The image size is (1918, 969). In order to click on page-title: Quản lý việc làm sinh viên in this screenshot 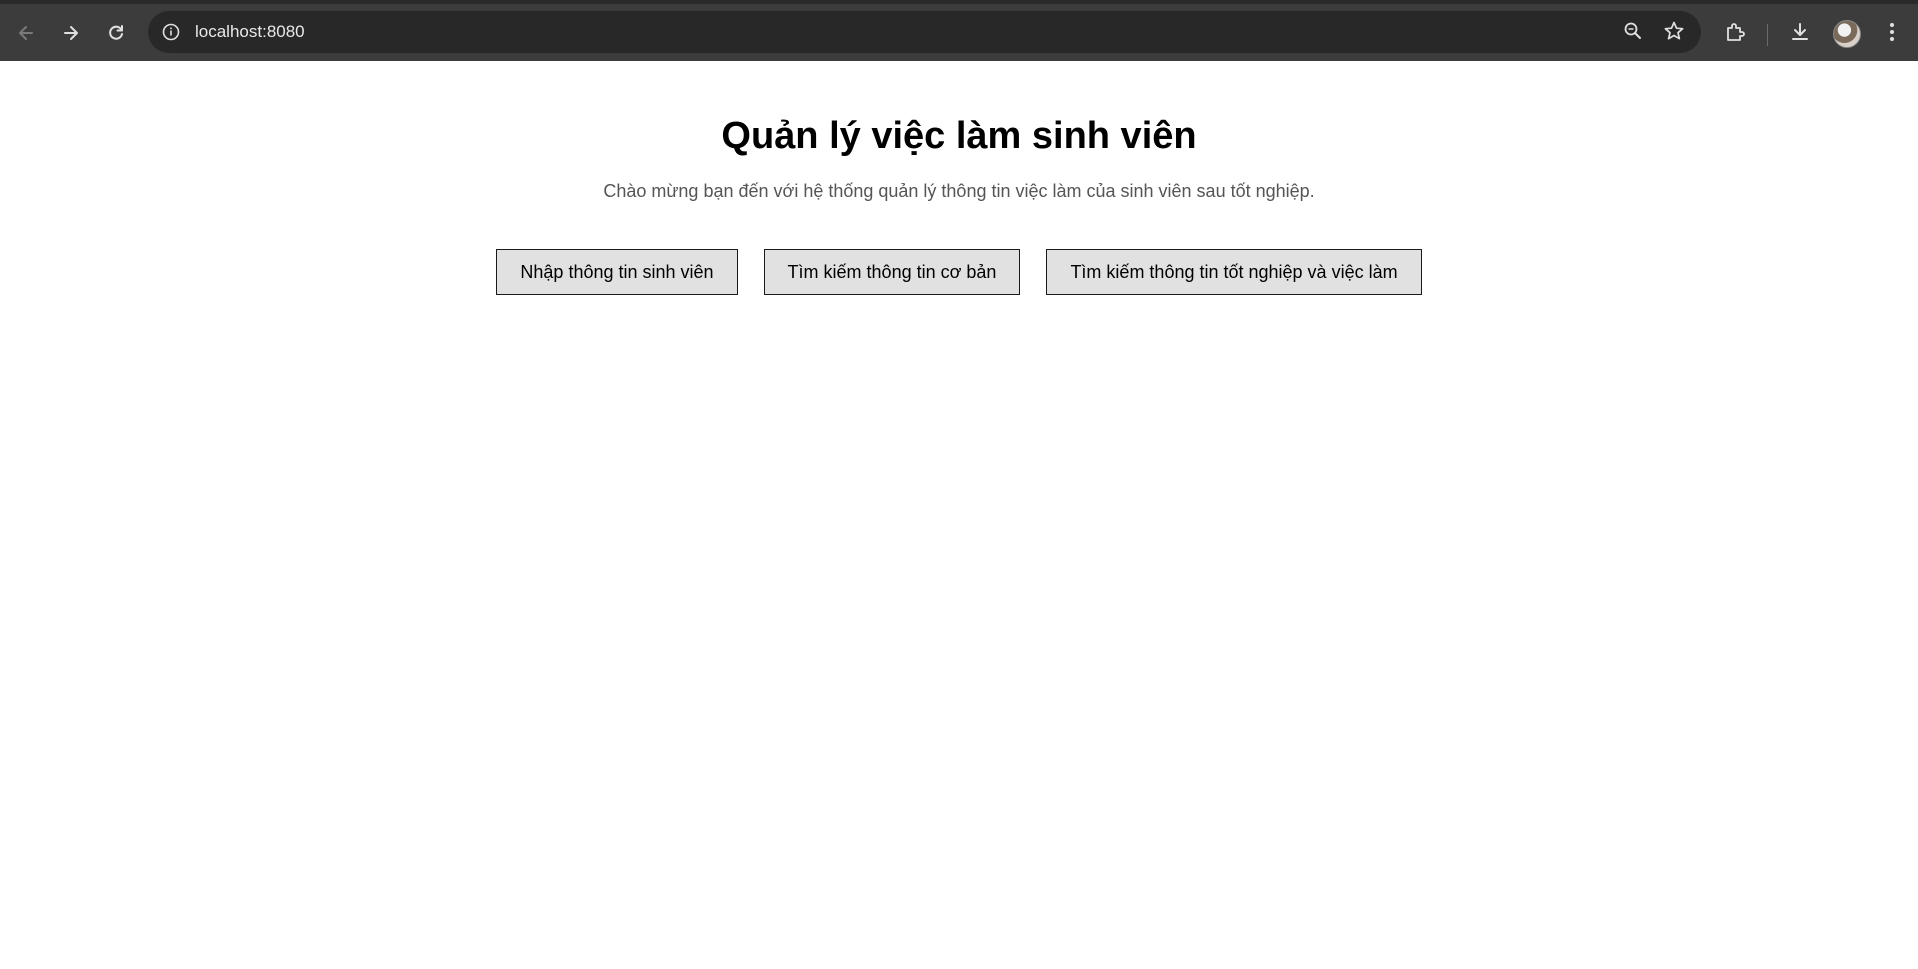, I will do `click(959, 136)`.